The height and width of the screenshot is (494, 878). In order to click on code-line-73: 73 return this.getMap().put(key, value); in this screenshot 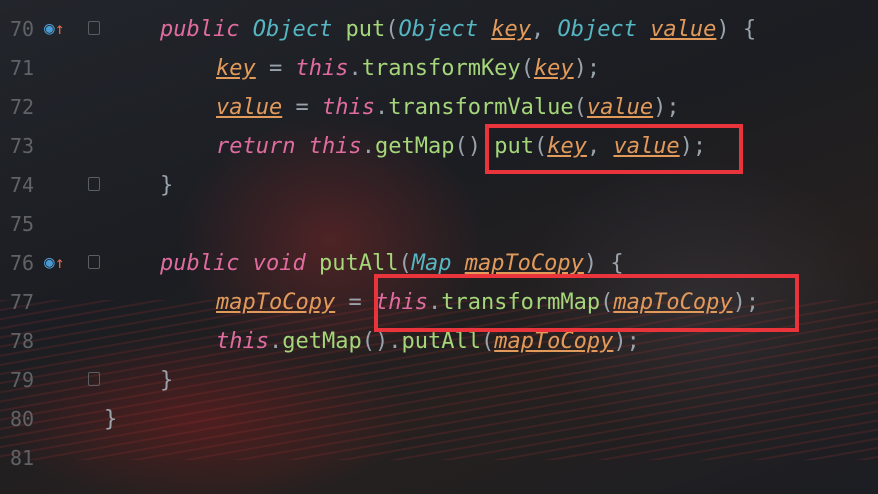, I will do `click(439, 146)`.